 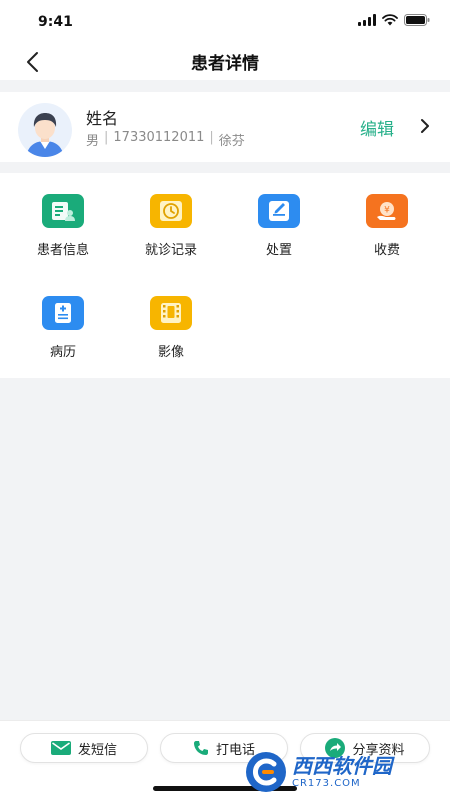 I want to click on payment-icon: ¥, so click(x=387, y=211).